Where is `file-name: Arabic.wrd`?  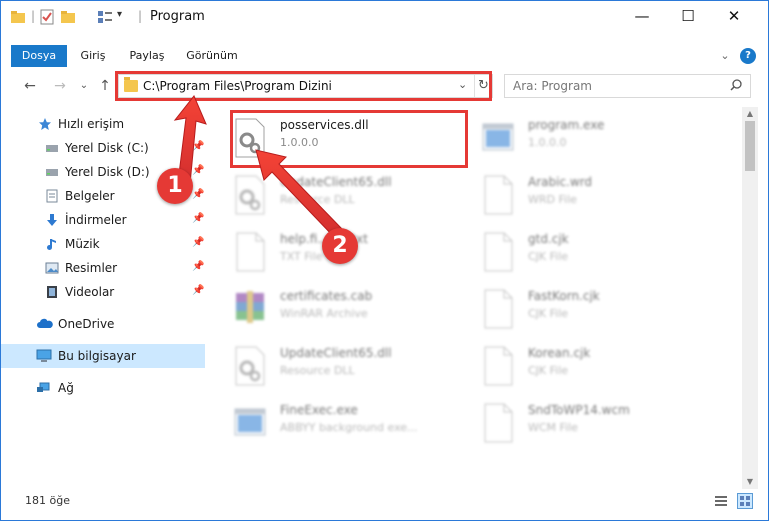 file-name: Arabic.wrd is located at coordinates (560, 182).